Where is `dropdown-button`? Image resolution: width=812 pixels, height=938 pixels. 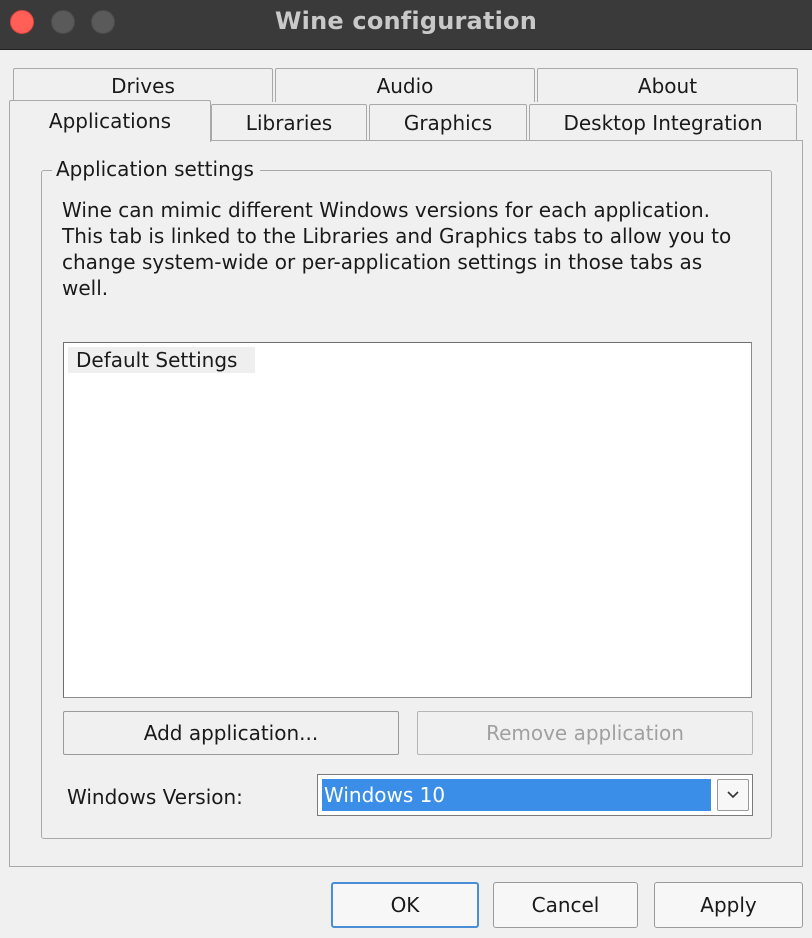 dropdown-button is located at coordinates (733, 795).